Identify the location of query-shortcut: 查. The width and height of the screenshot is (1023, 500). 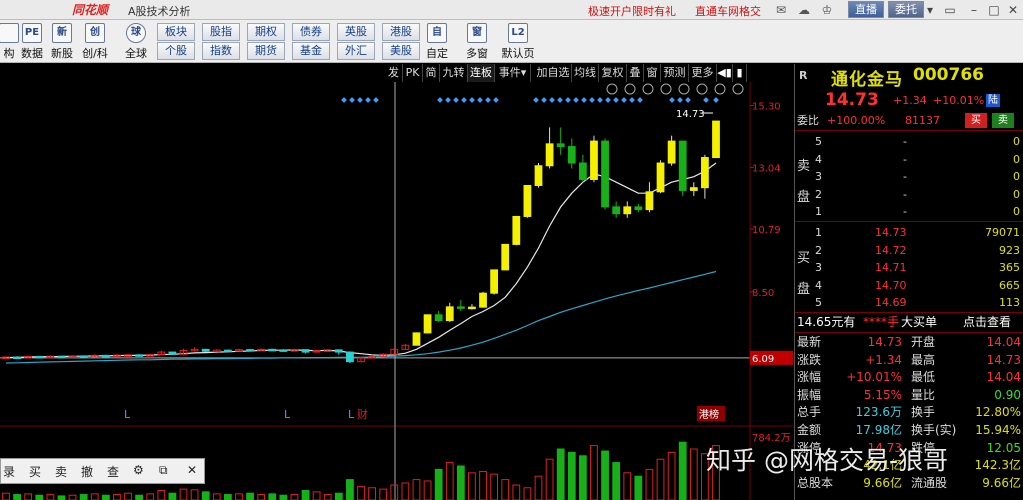
(113, 471).